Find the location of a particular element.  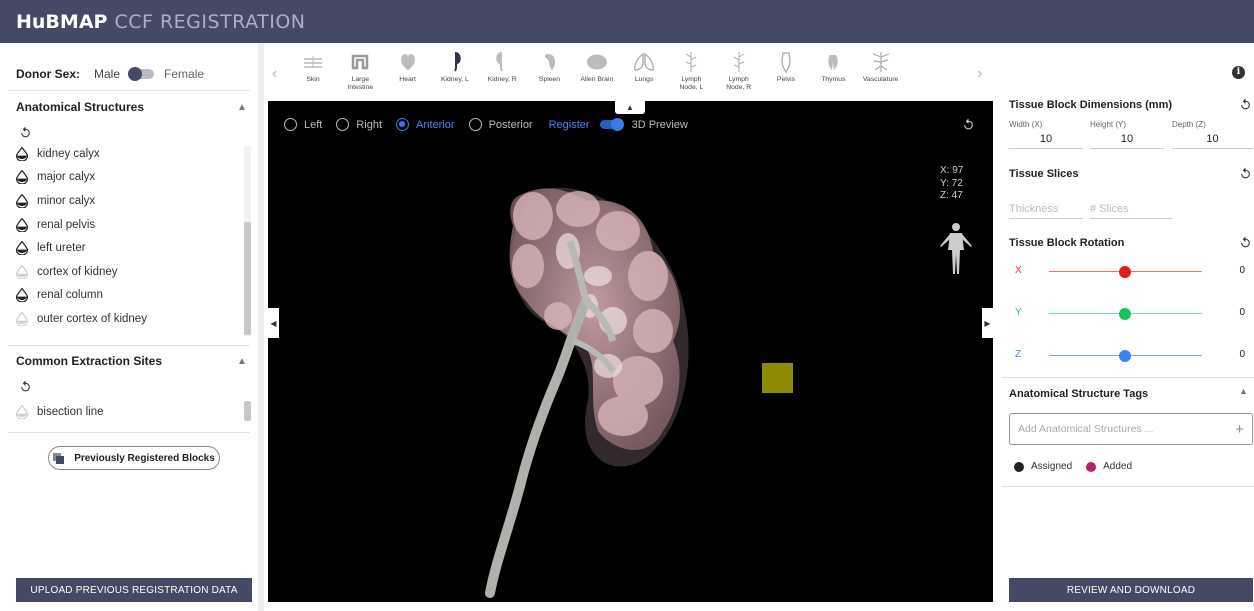

list-item: kidney calyx is located at coordinates (130, 154).